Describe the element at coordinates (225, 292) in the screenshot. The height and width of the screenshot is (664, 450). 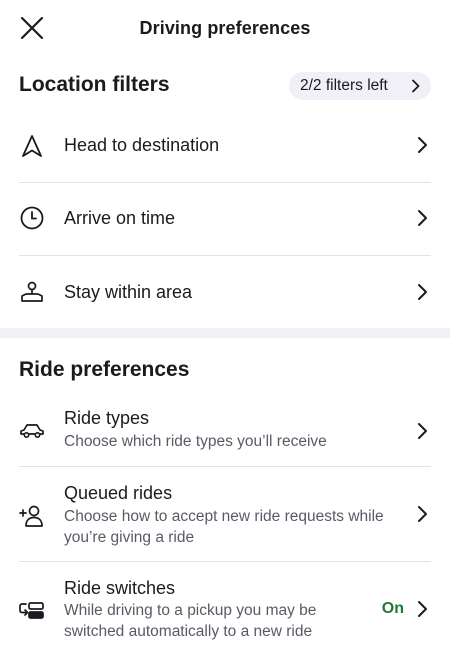
I see `row-stay-within-area: Stay within area` at that location.